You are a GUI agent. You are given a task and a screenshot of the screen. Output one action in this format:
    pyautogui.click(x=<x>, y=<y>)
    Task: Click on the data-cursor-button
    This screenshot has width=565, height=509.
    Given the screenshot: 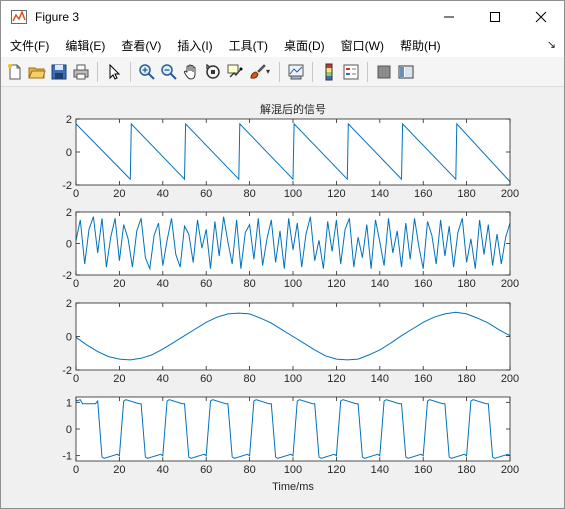 What is the action you would take?
    pyautogui.click(x=235, y=72)
    